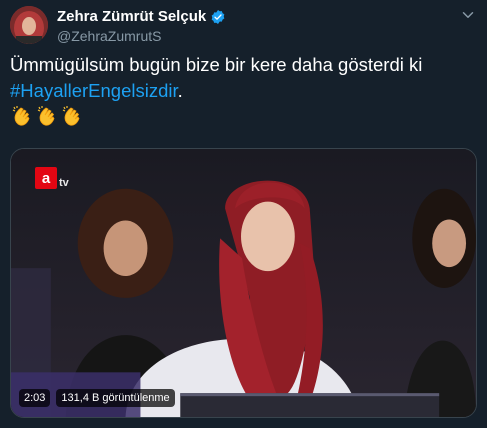 The width and height of the screenshot is (487, 428). What do you see at coordinates (267, 36) in the screenshot?
I see `author-handle: @ZehraZumrutS` at bounding box center [267, 36].